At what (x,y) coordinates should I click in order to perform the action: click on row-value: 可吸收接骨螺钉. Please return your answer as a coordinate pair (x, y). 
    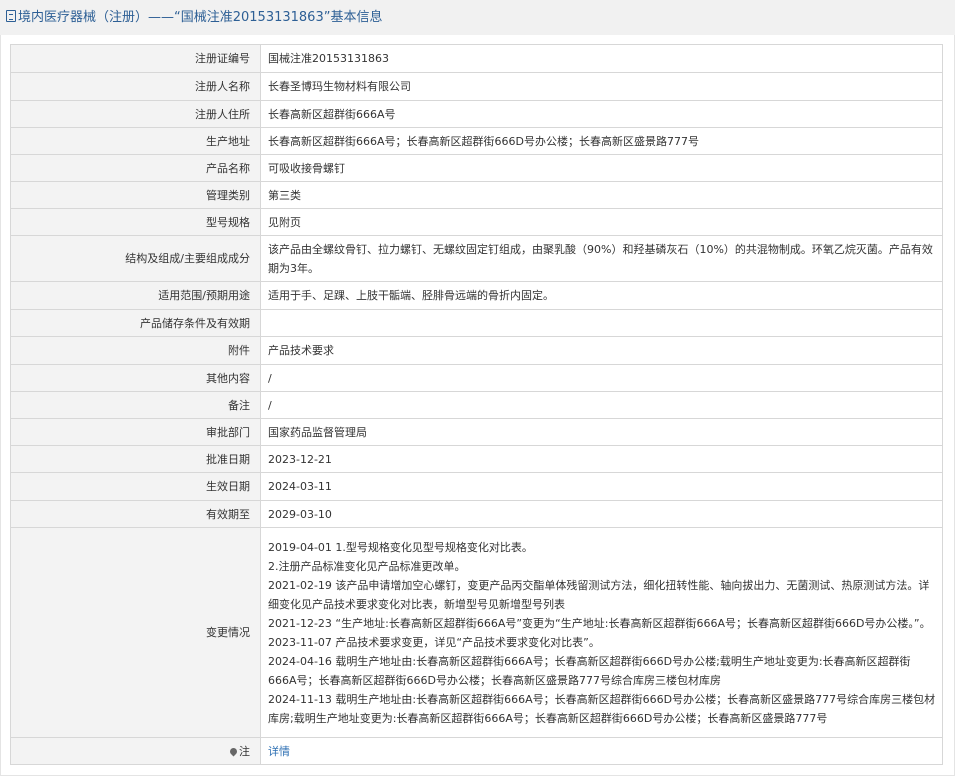
    Looking at the image, I should click on (601, 168).